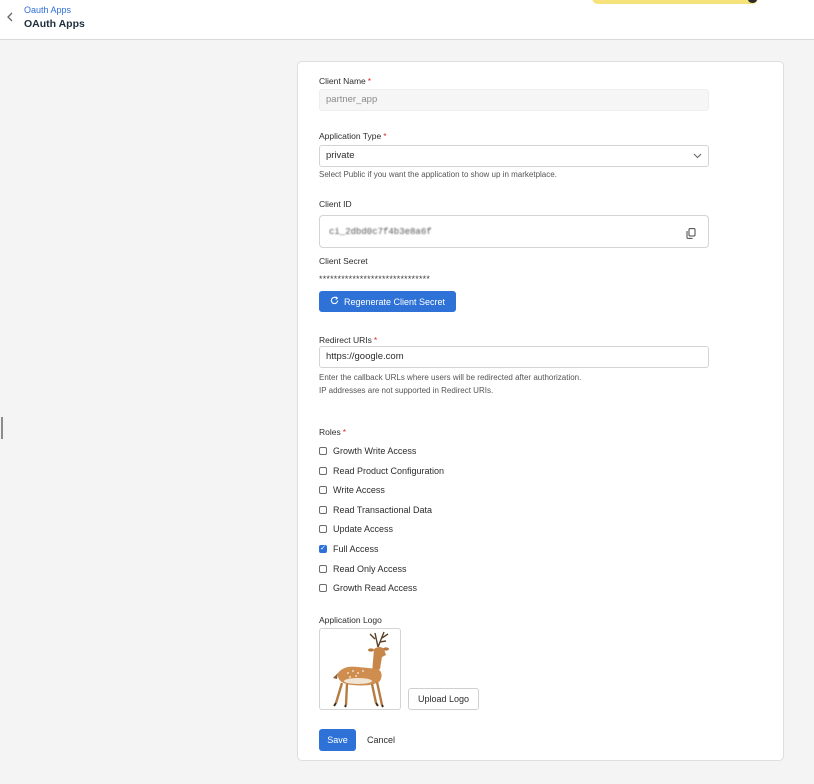 The width and height of the screenshot is (814, 784). Describe the element at coordinates (323, 549) in the screenshot. I see `checkbox-checked-icon: ✓` at that location.